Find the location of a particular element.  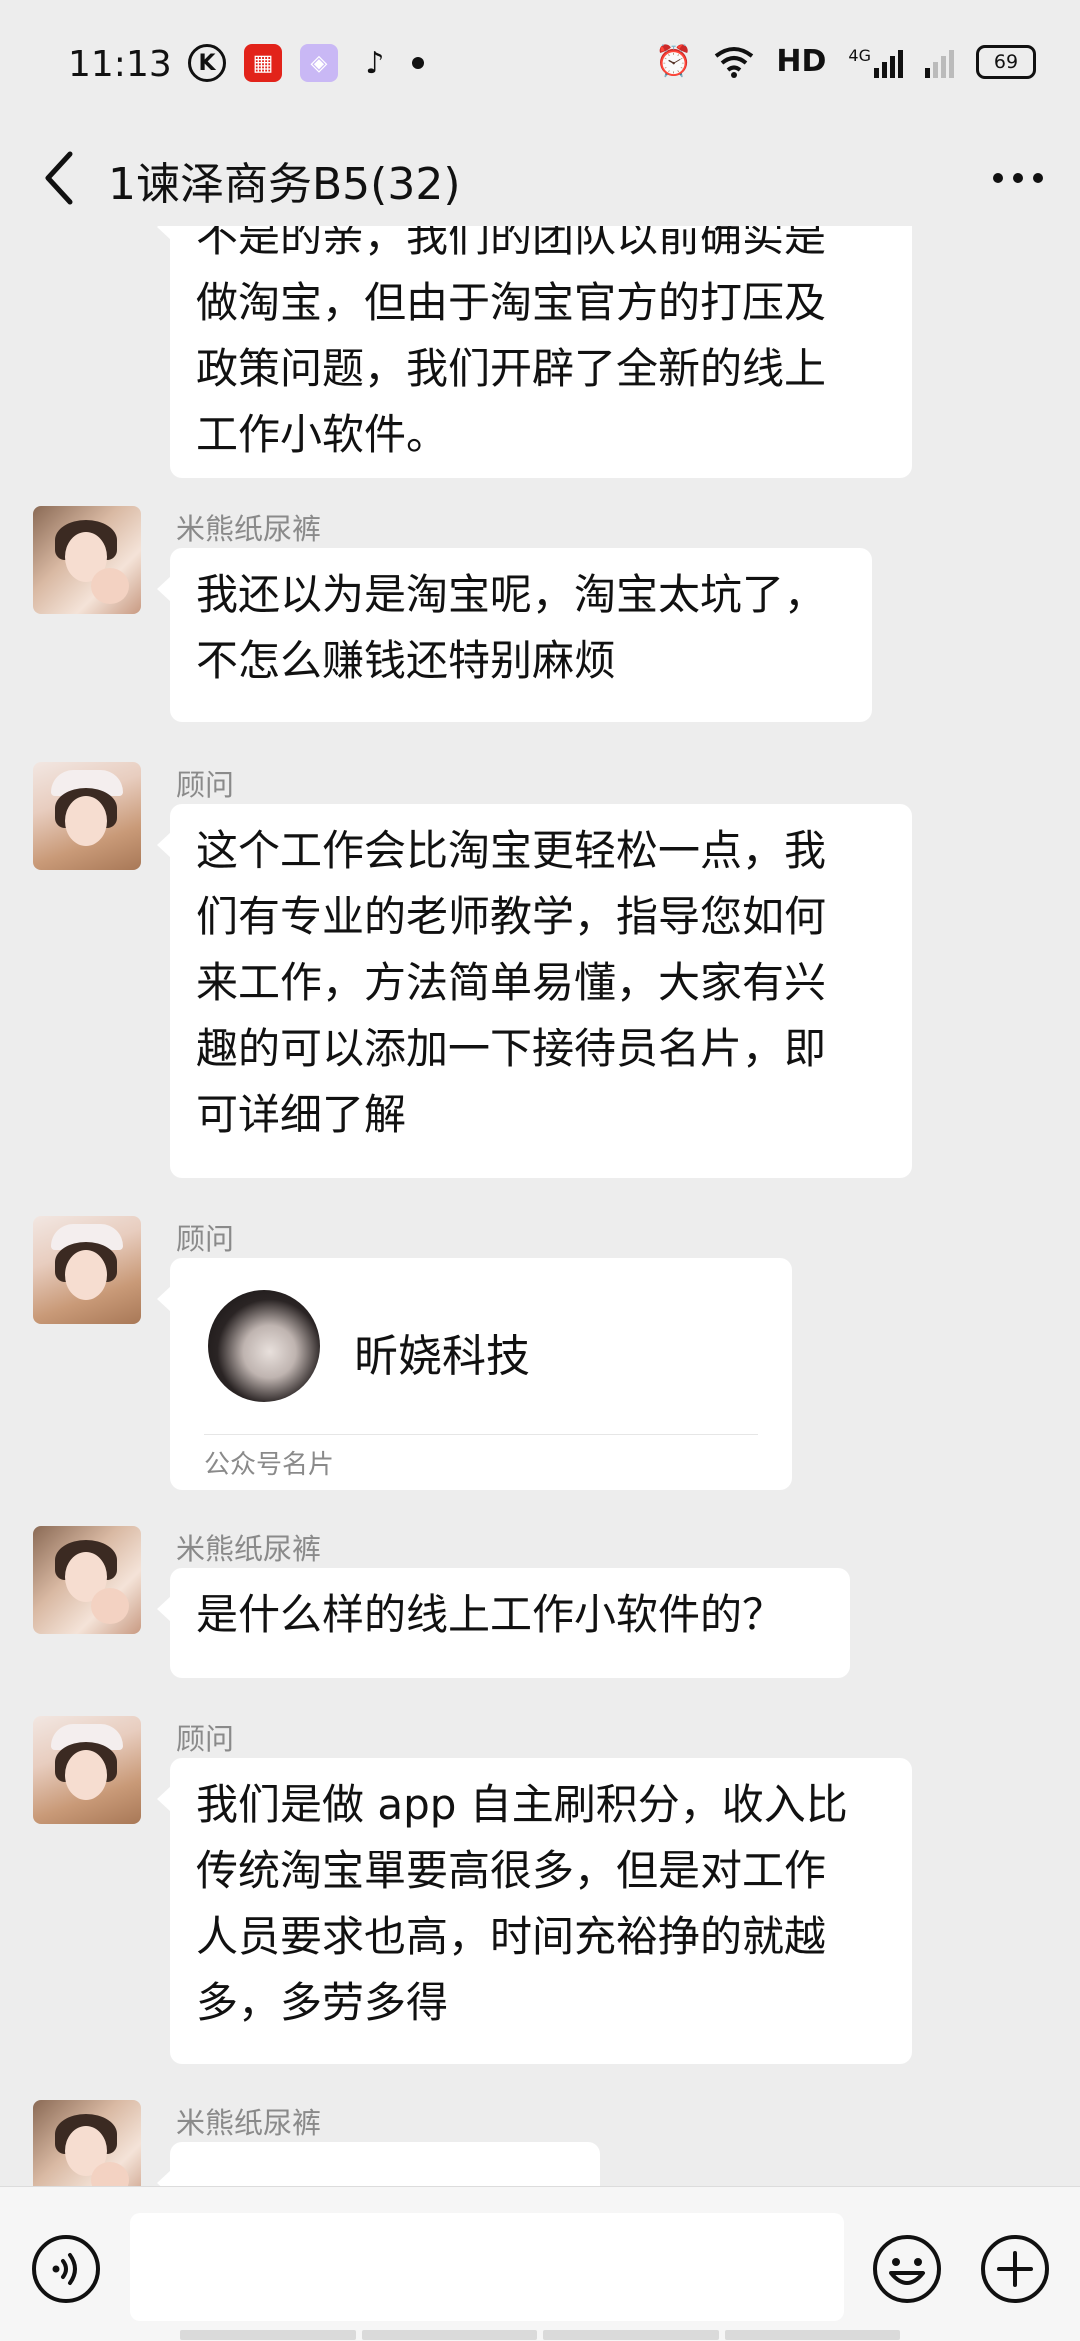

chat-title: 1谏泽商务B5(32) is located at coordinates (284, 184).